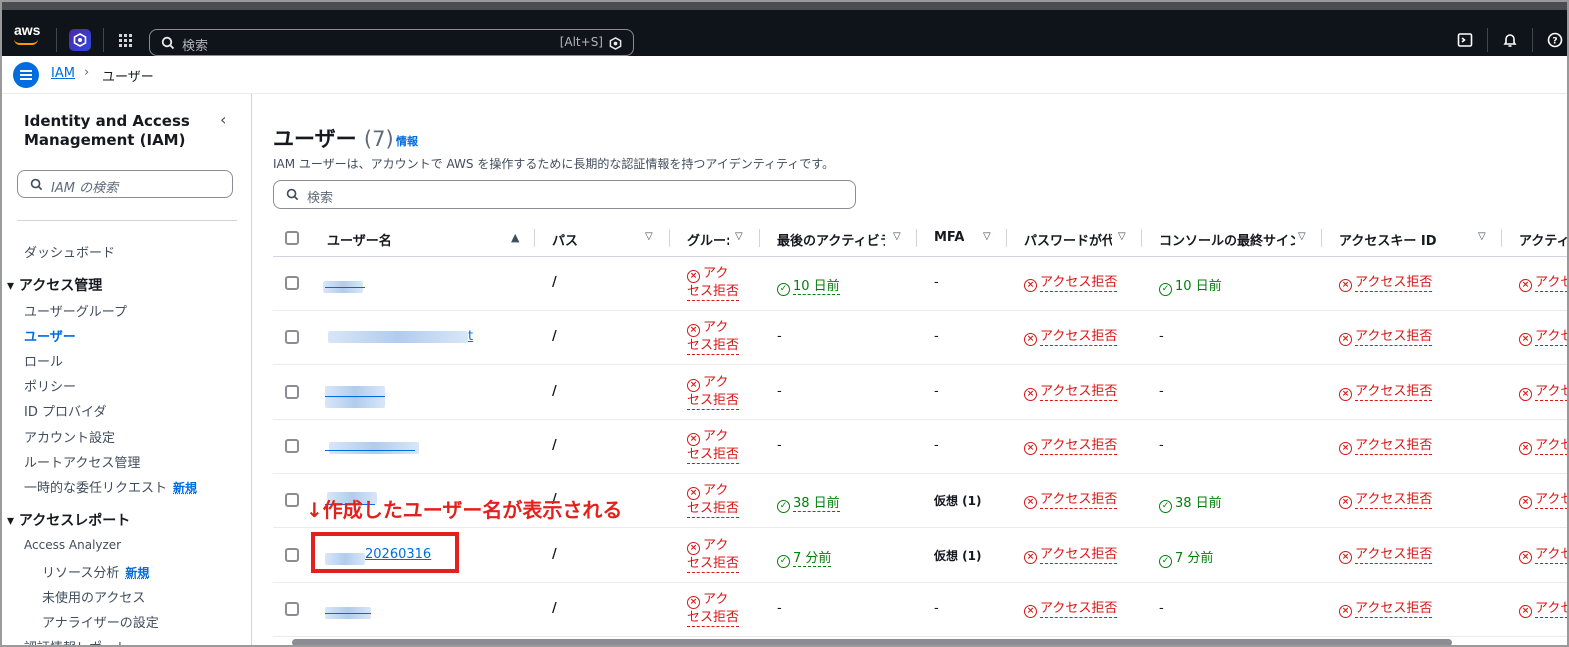 This screenshot has height=647, width=1569. What do you see at coordinates (1068, 239) in the screenshot?
I see `column-header-password-age: パスワードが代` at bounding box center [1068, 239].